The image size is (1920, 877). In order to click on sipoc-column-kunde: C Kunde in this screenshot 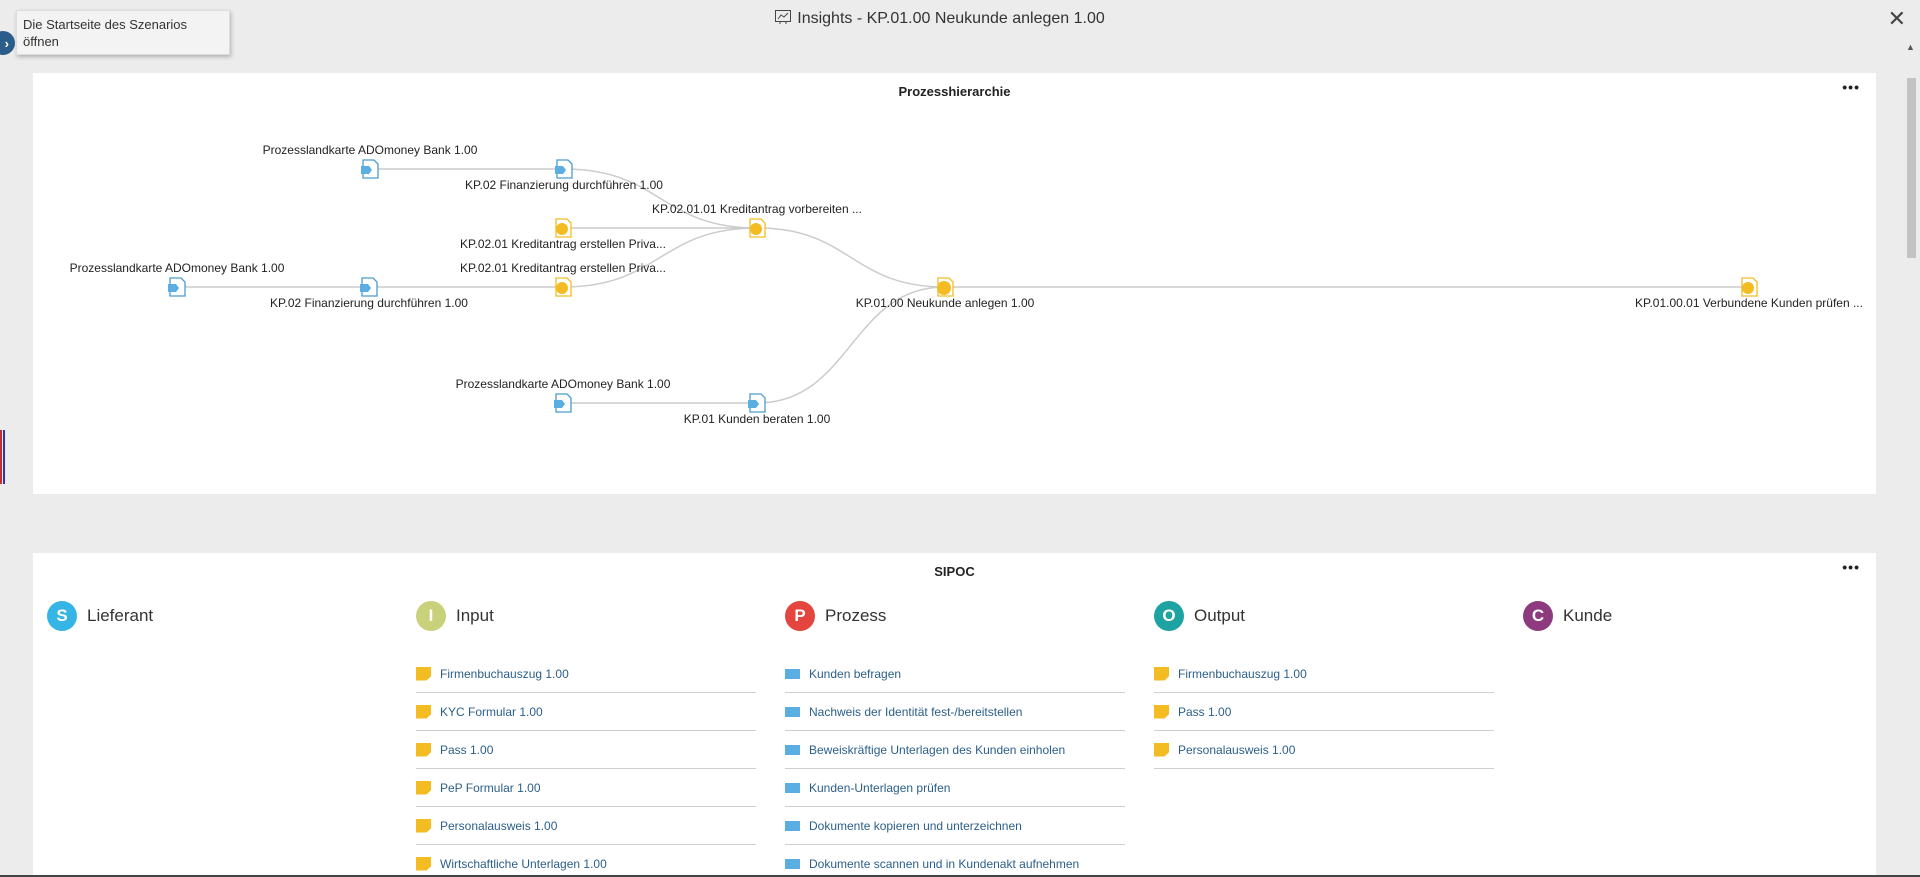, I will do `click(1693, 628)`.